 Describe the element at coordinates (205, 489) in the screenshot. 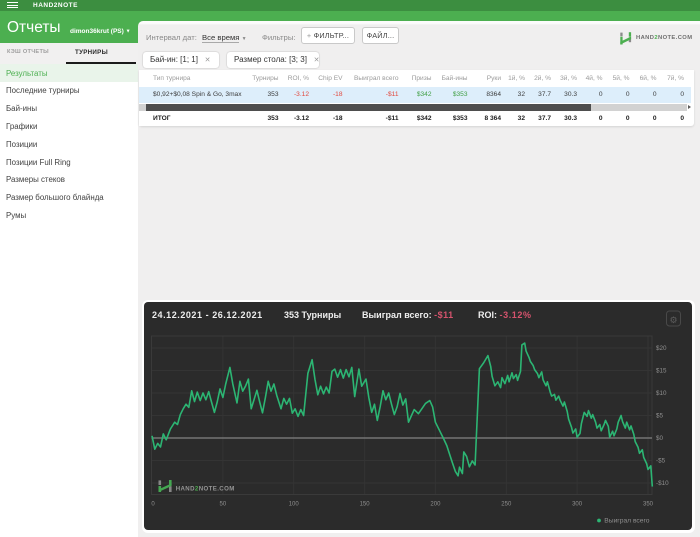

I see `svg-text: HAND2NOTE.COM` at that location.